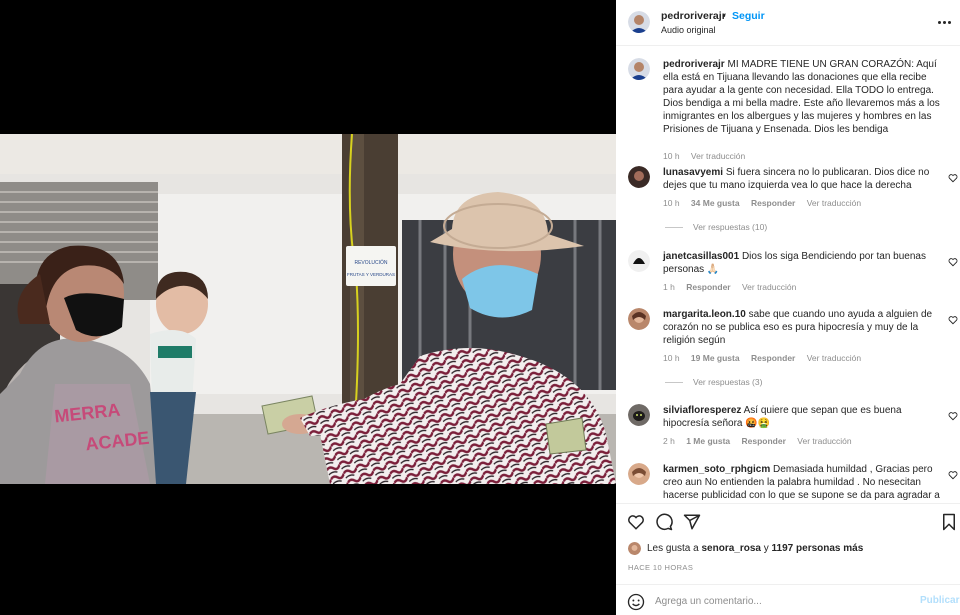 This screenshot has height=615, width=960. What do you see at coordinates (716, 469) in the screenshot?
I see `comment-username: karmen_soto_rphgicm` at bounding box center [716, 469].